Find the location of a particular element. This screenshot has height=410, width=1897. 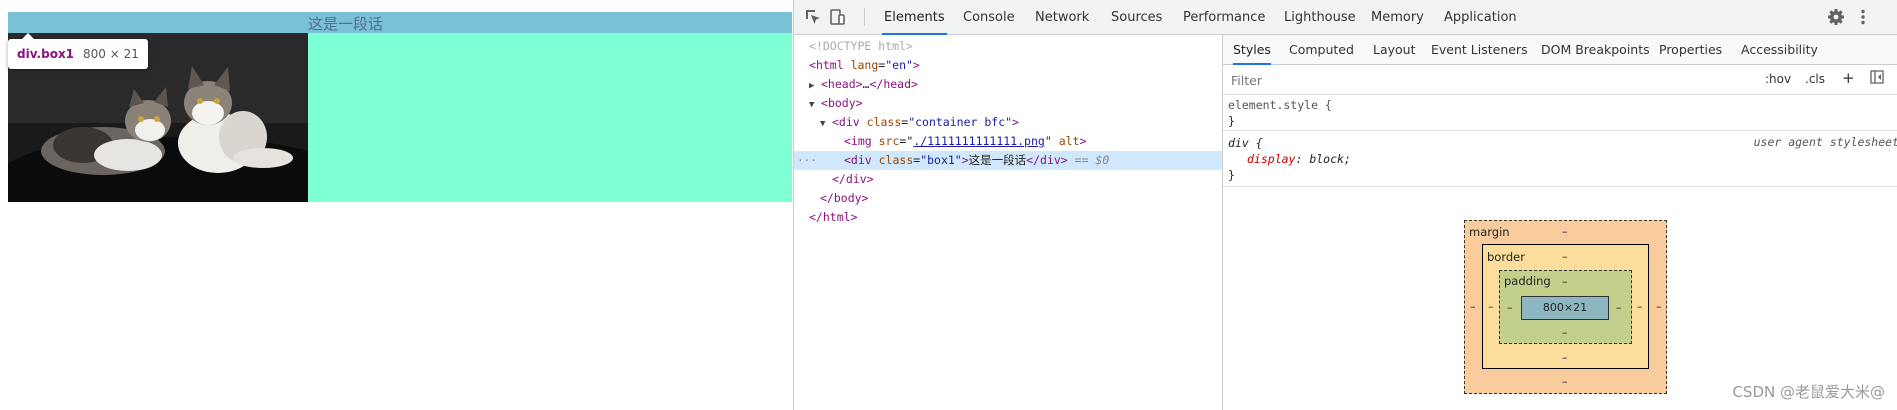

eq0-marker: == $0 is located at coordinates (1092, 160).